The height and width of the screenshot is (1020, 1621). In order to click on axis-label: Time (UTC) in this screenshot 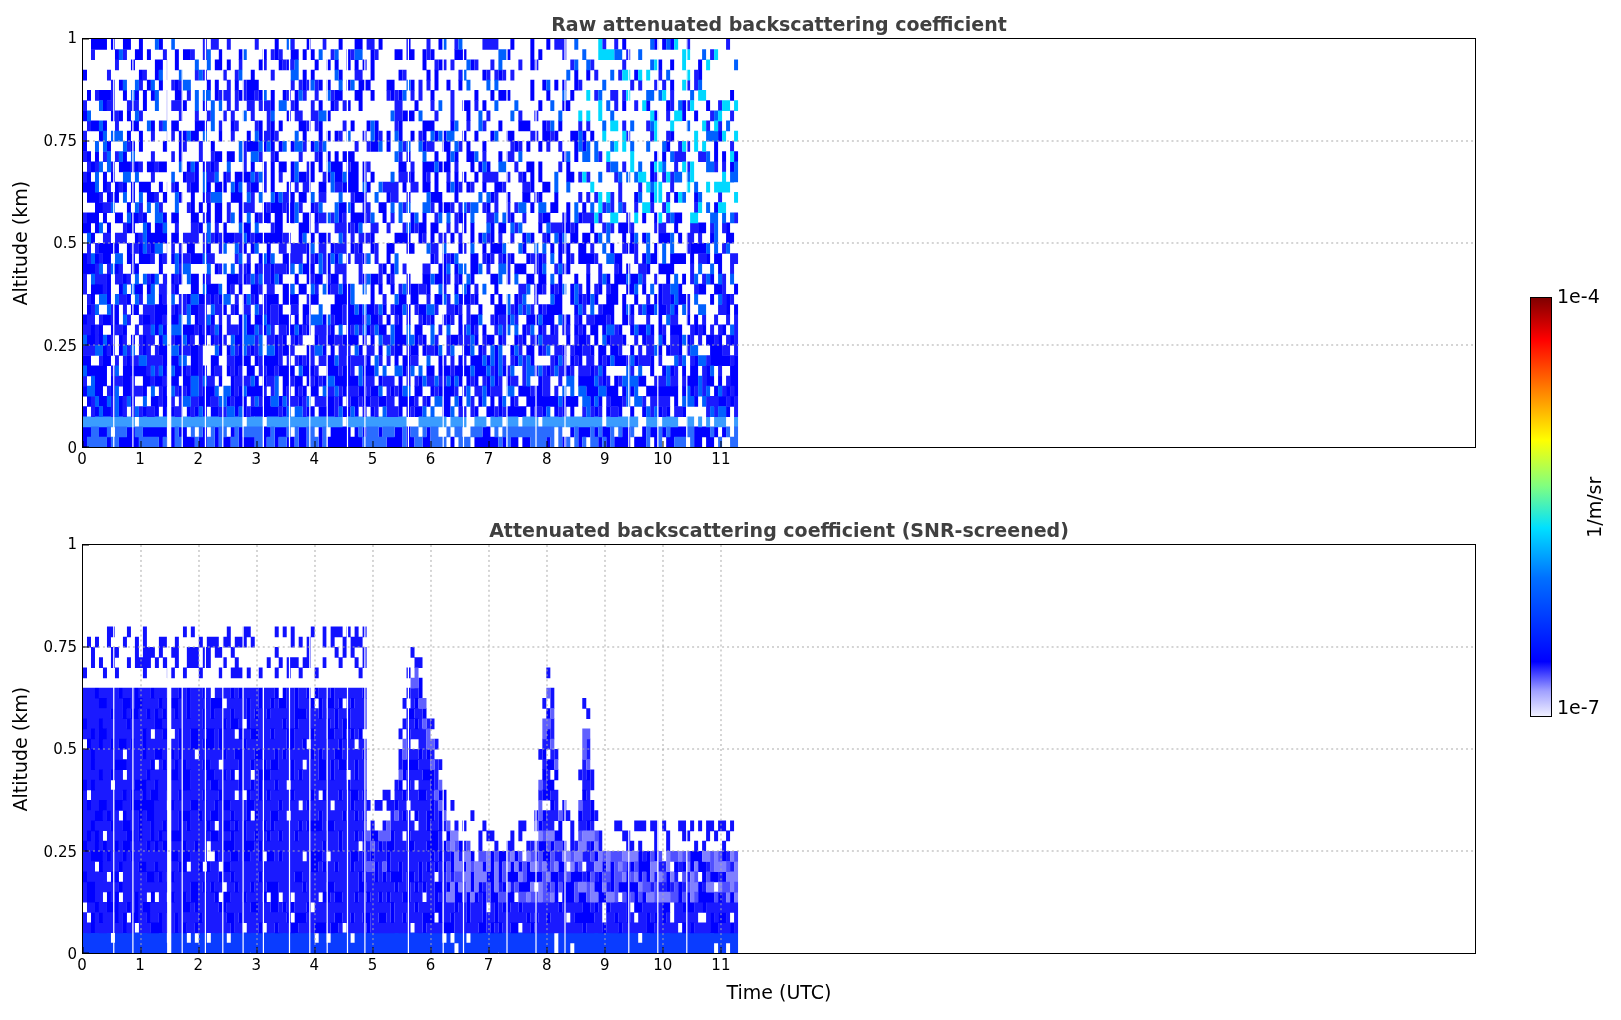, I will do `click(779, 992)`.